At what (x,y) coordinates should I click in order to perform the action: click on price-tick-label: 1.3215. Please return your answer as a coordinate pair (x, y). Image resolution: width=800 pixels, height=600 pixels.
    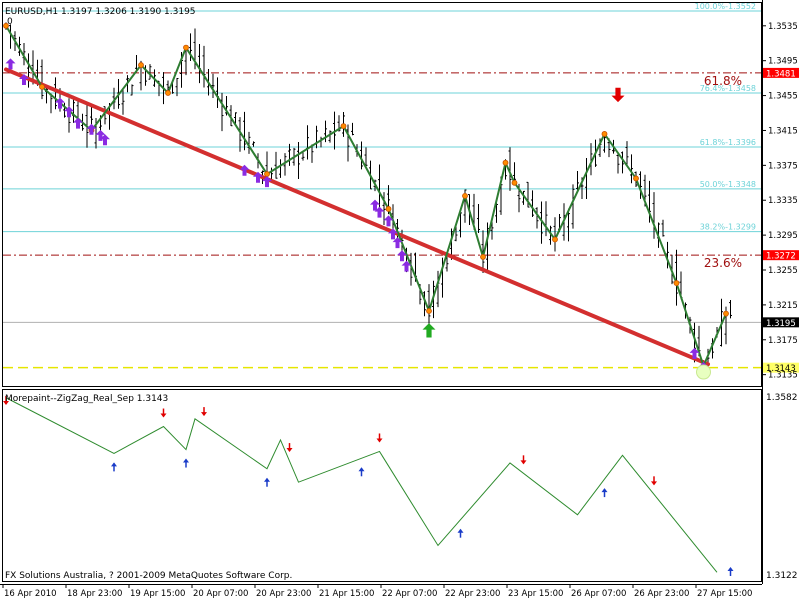
    Looking at the image, I should click on (783, 306).